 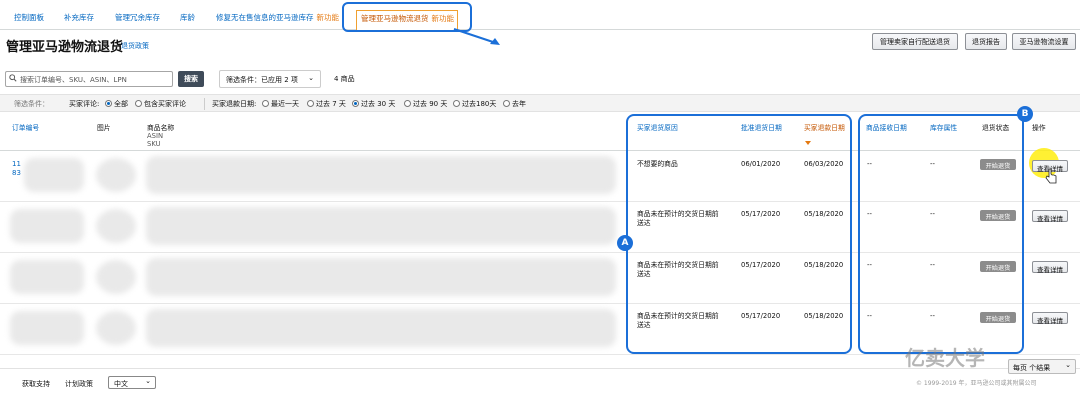 What do you see at coordinates (1044, 41) in the screenshot?
I see `fba-settings-button: 亚马逊物流设置` at bounding box center [1044, 41].